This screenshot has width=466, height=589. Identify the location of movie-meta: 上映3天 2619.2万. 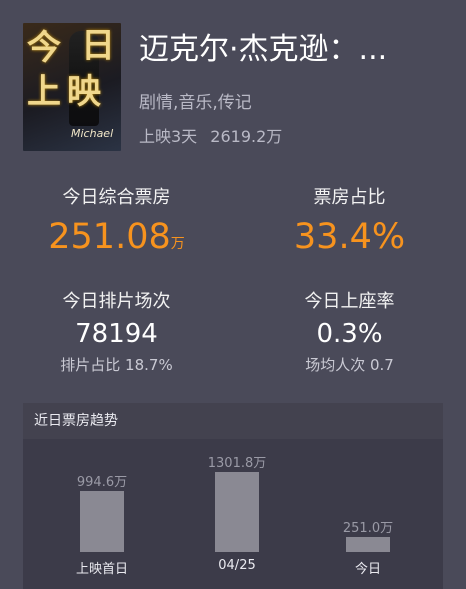
(210, 135).